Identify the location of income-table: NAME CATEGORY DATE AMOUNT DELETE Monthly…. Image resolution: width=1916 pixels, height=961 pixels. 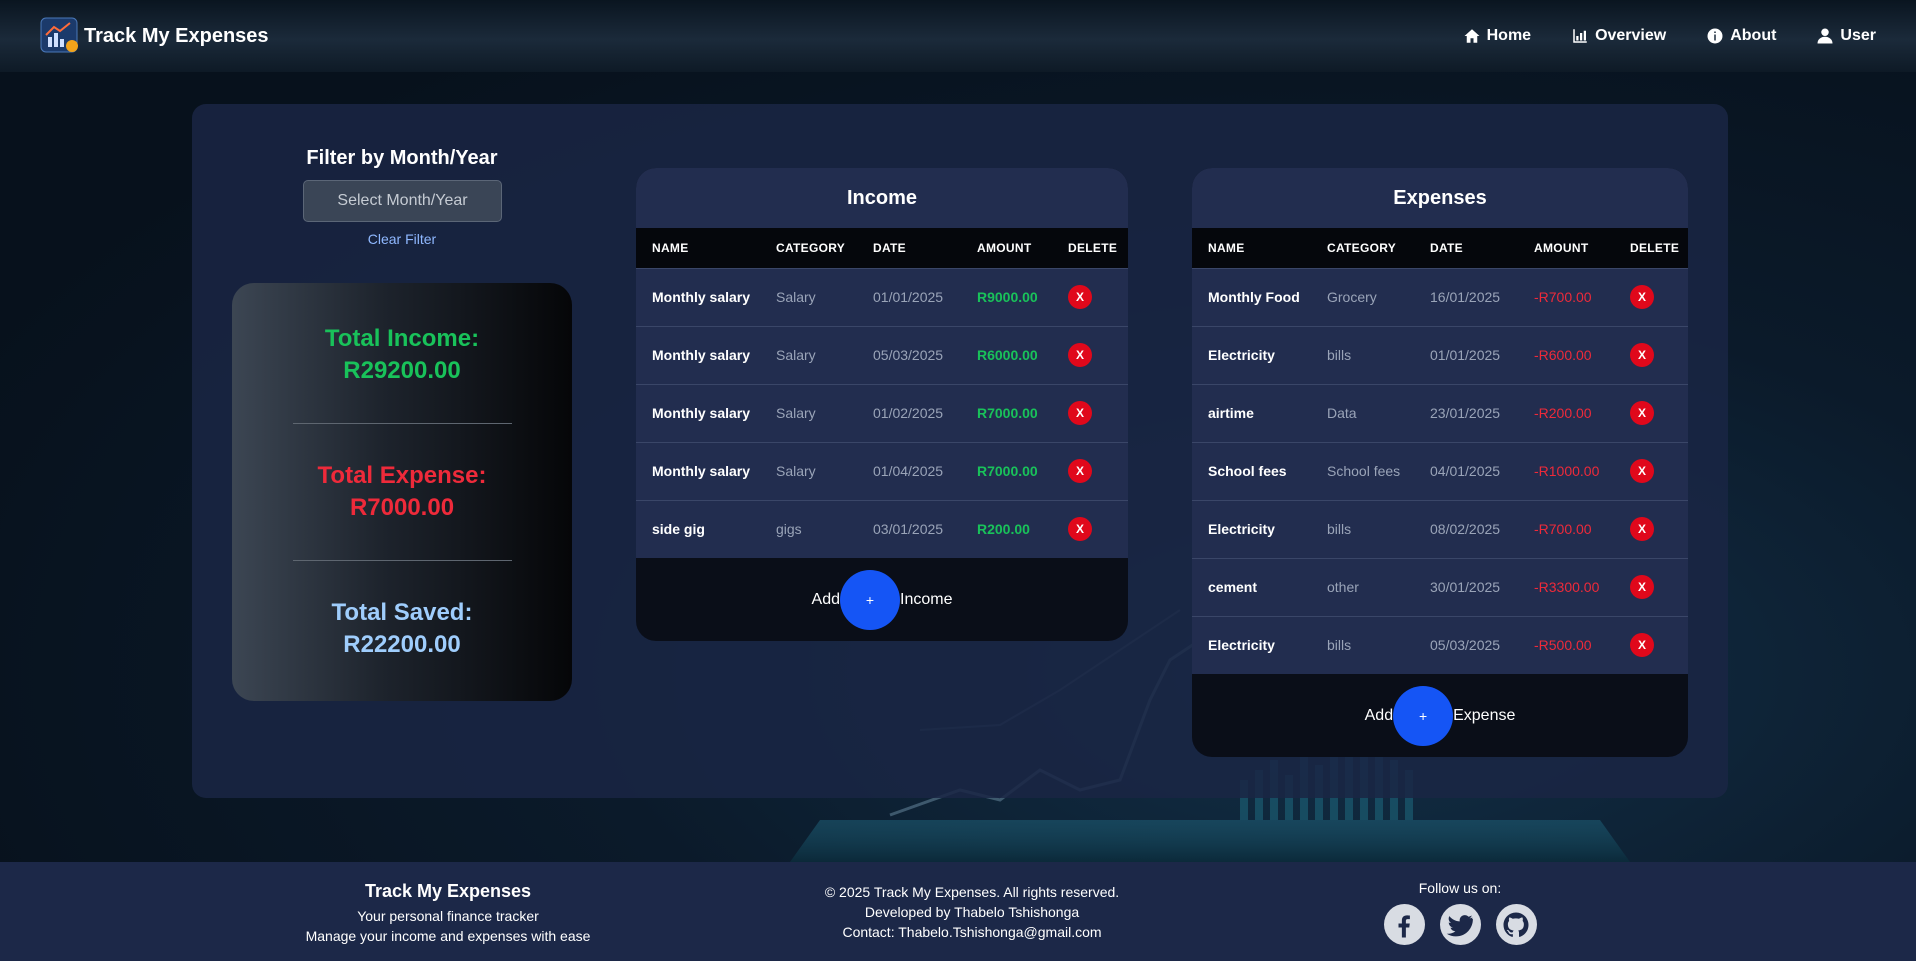
(882, 393).